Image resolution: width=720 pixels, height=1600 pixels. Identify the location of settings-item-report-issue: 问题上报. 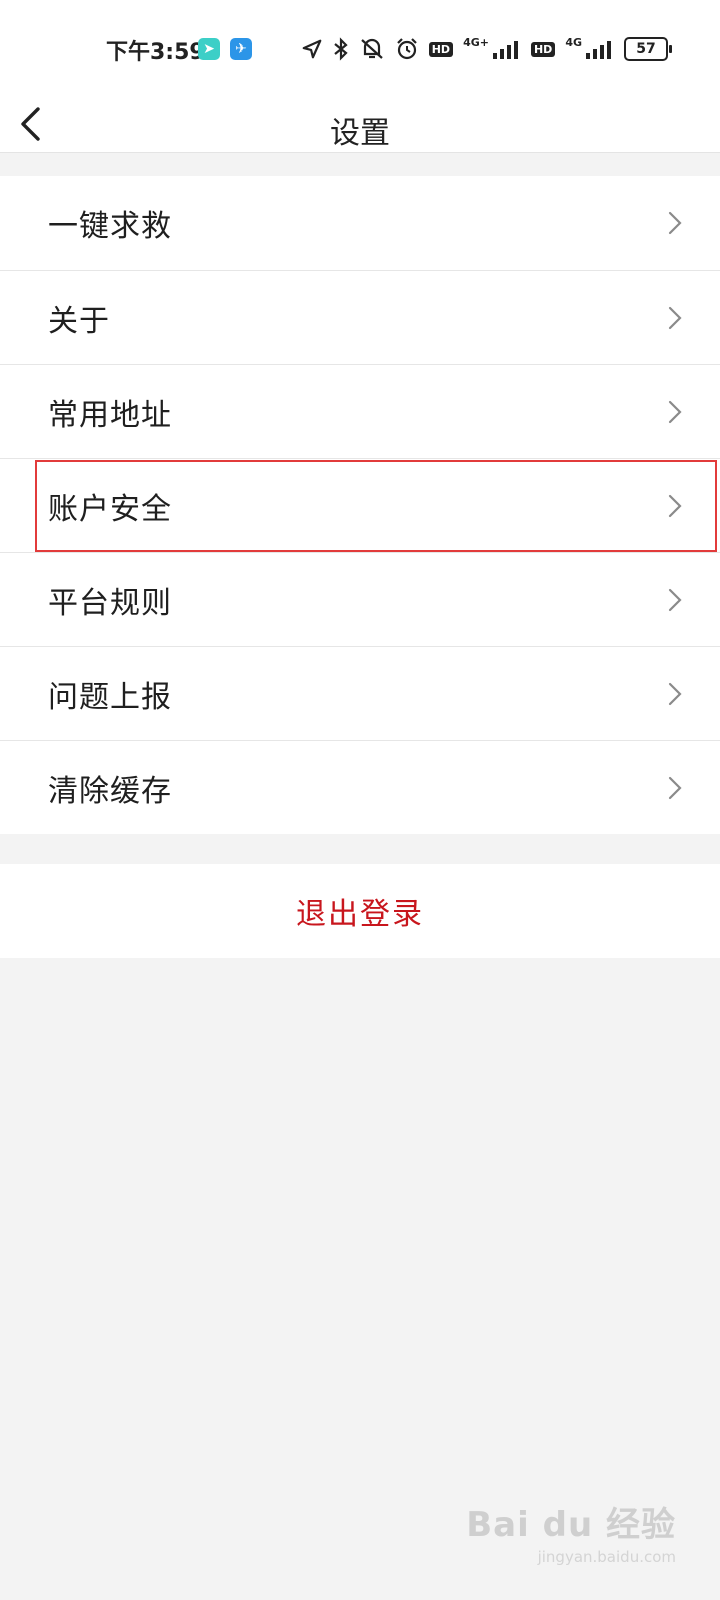
(360, 693).